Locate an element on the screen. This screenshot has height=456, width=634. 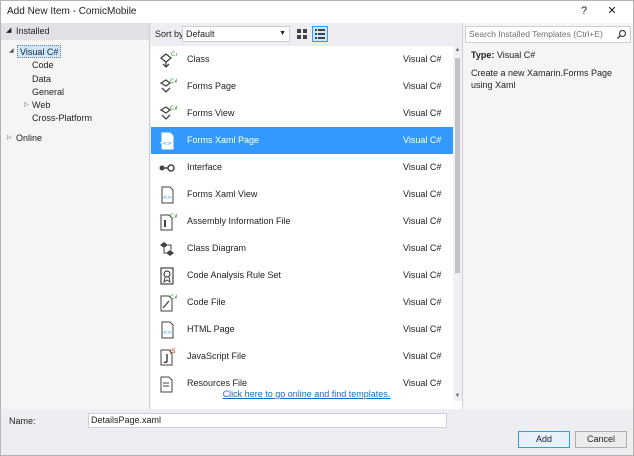
sort-toolbar: Sort by: Default ▼ is located at coordinates (306, 34).